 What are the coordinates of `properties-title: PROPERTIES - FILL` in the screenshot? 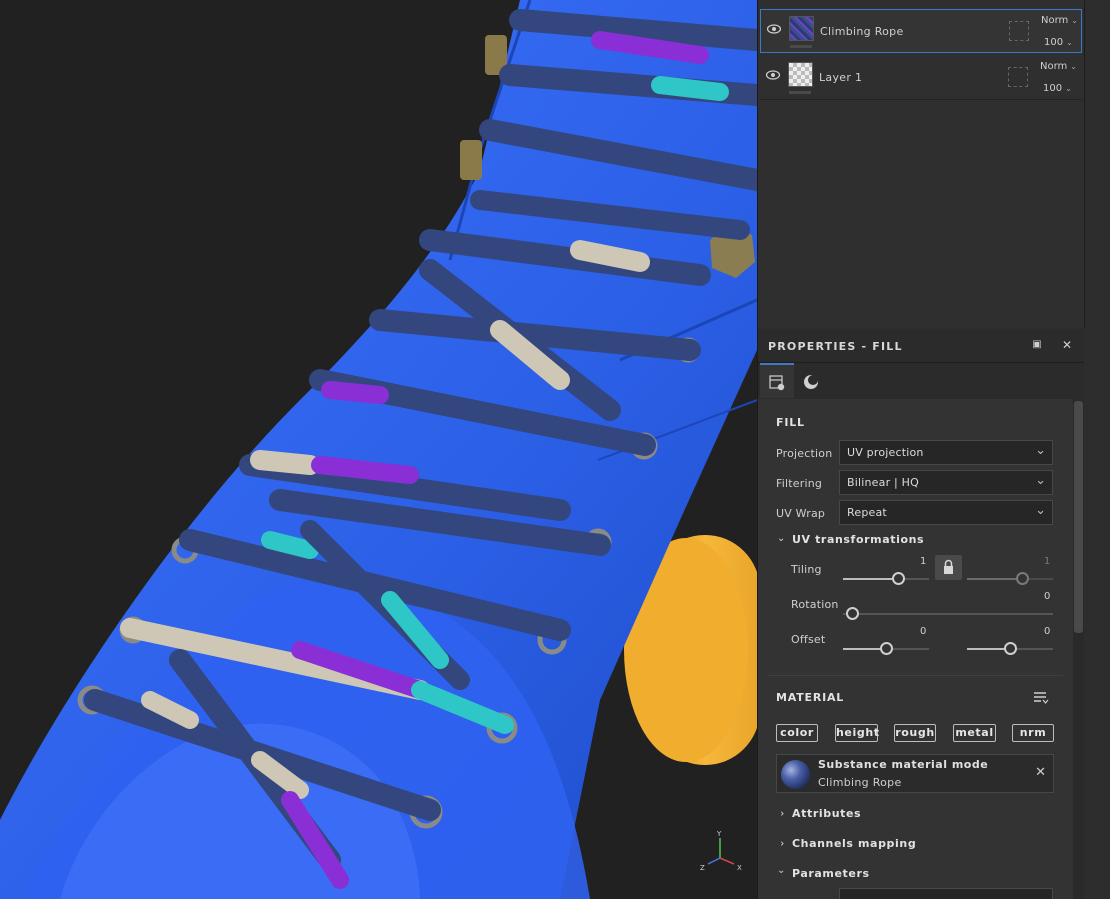 It's located at (835, 346).